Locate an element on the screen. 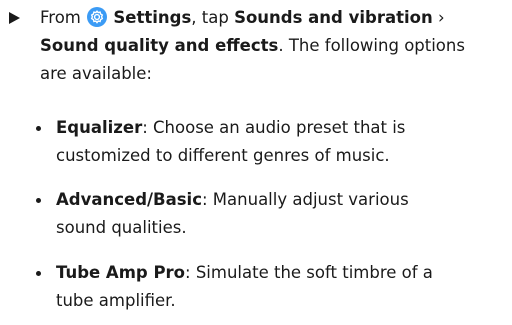 The image size is (512, 325). option-desc-2: tube amplifier. is located at coordinates (116, 300).